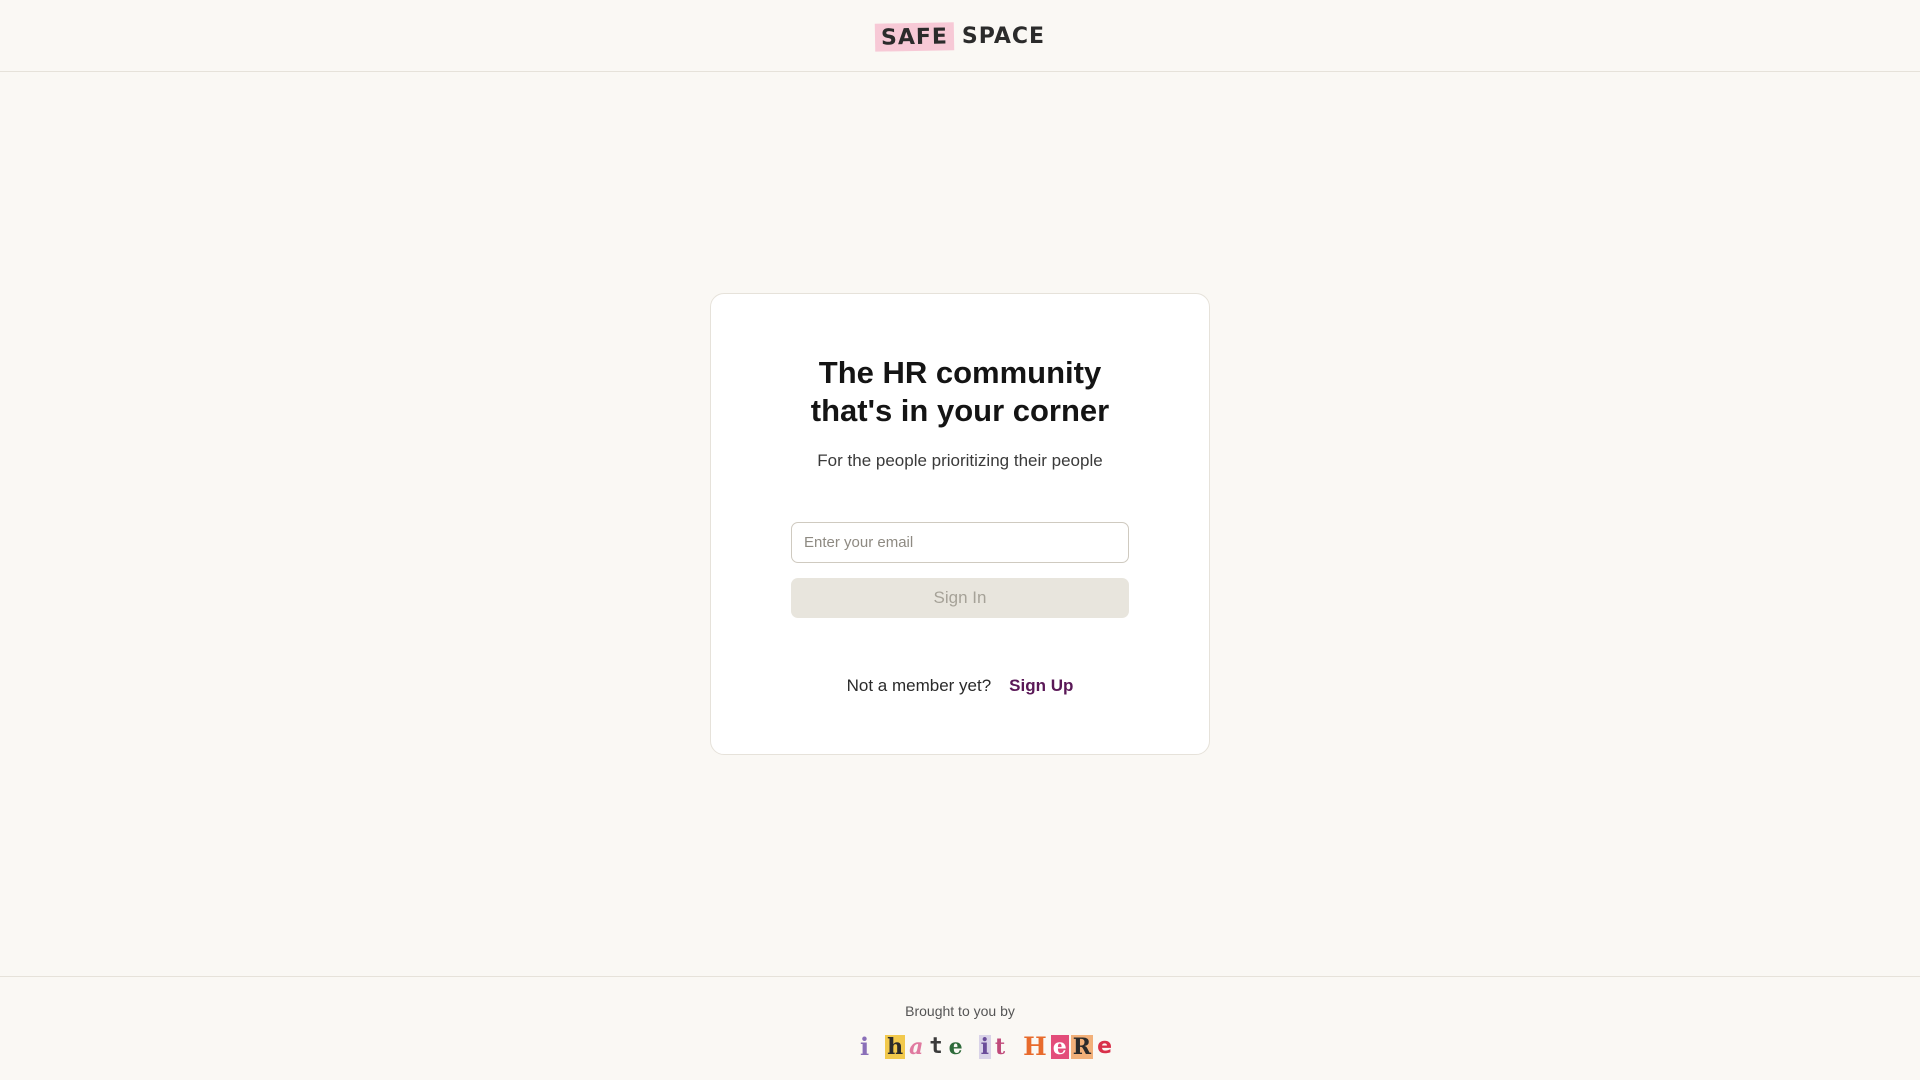 The width and height of the screenshot is (1920, 1080). I want to click on signup-prompt: Not a member yet? Sign Up, so click(960, 686).